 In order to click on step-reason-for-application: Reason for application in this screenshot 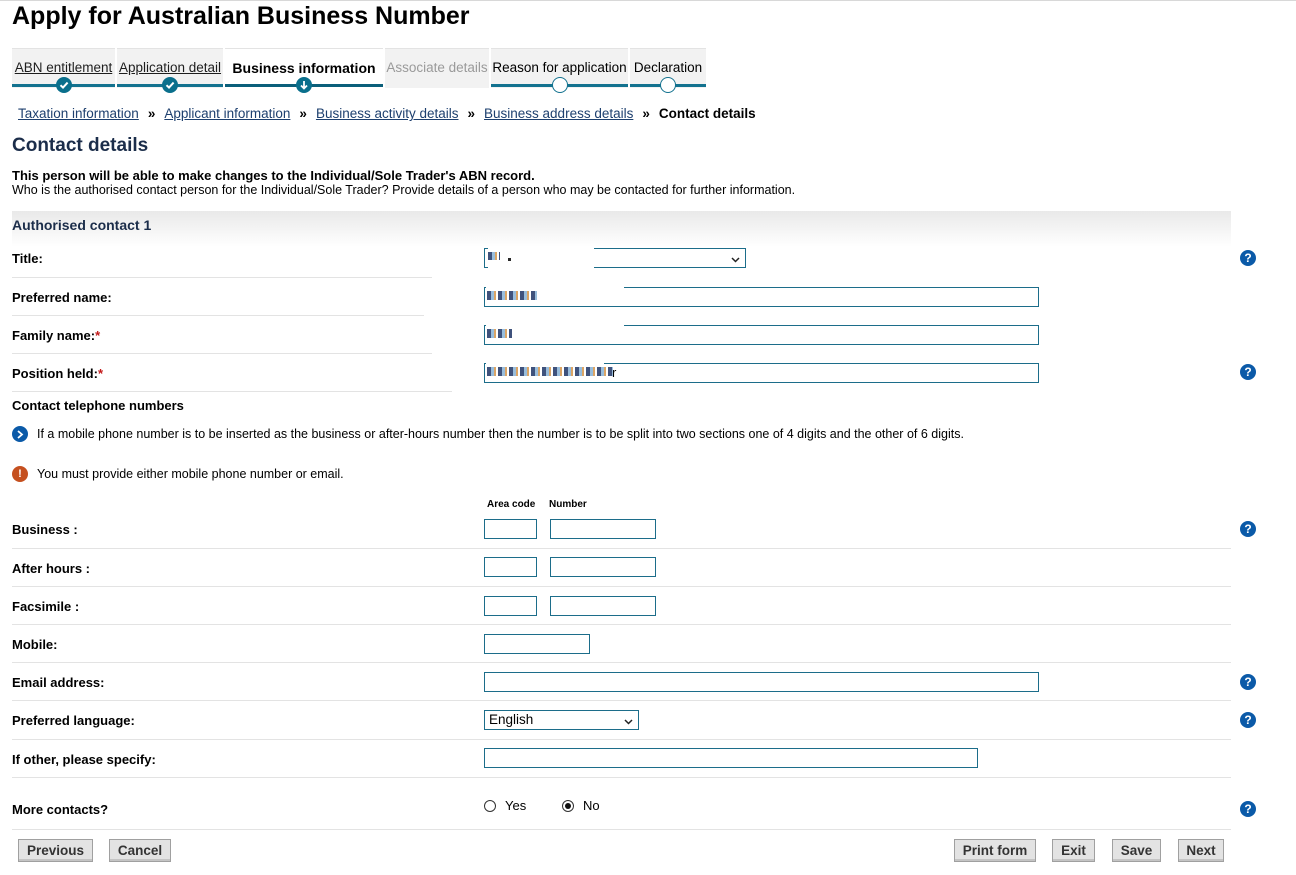, I will do `click(559, 70)`.